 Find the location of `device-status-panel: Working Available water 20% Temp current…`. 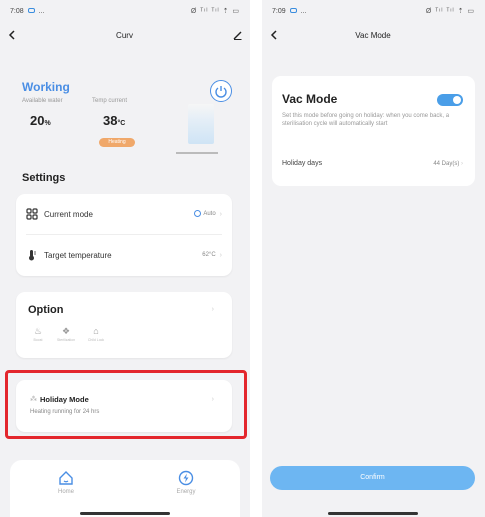

device-status-panel: Working Available water 20% Temp current… is located at coordinates (127, 120).